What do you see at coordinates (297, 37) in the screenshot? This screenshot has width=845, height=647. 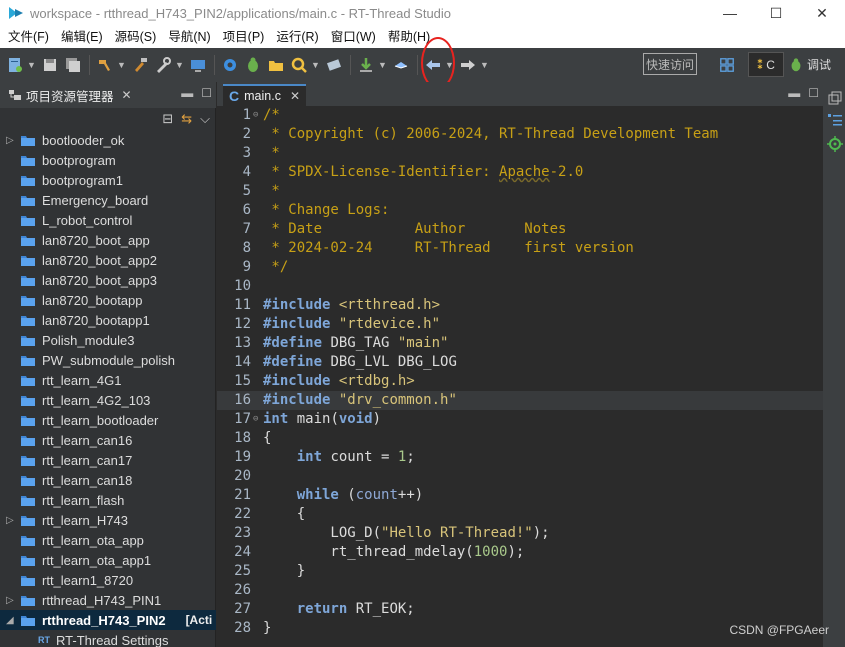 I see `menu-run: 运行(R)` at bounding box center [297, 37].